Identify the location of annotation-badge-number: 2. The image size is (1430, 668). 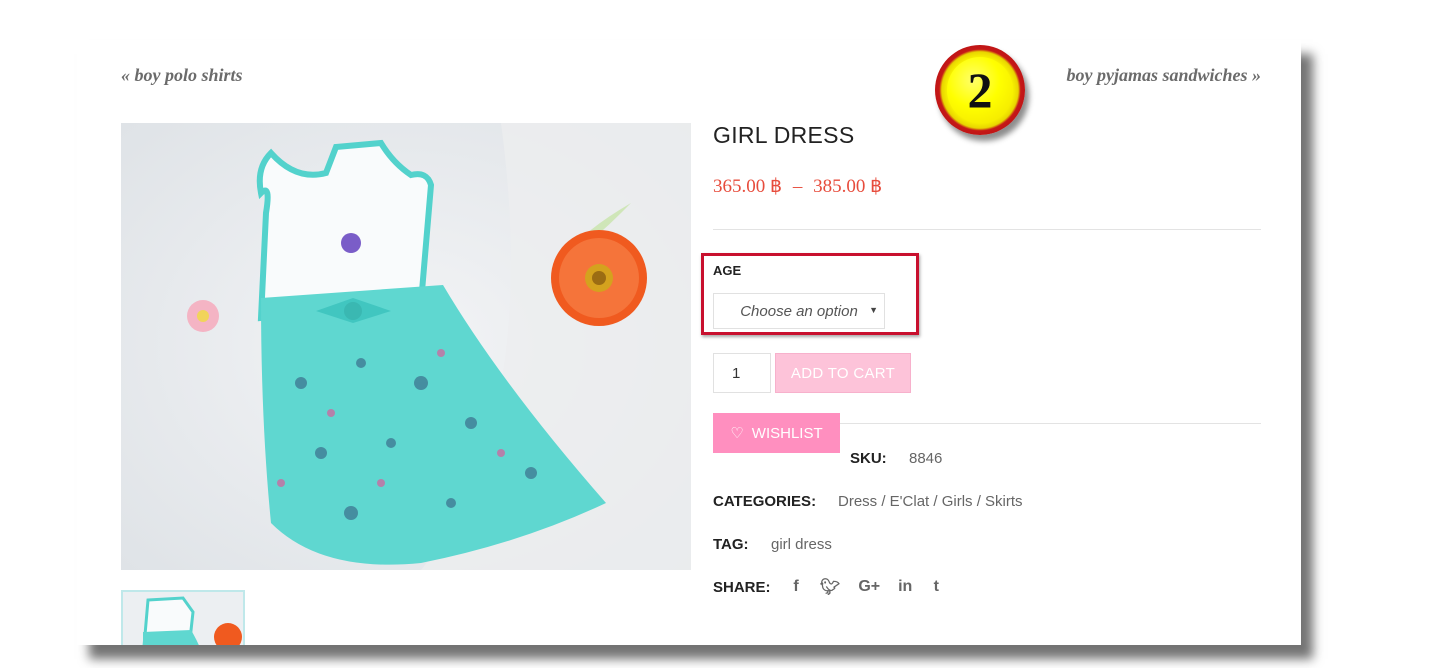
(980, 90).